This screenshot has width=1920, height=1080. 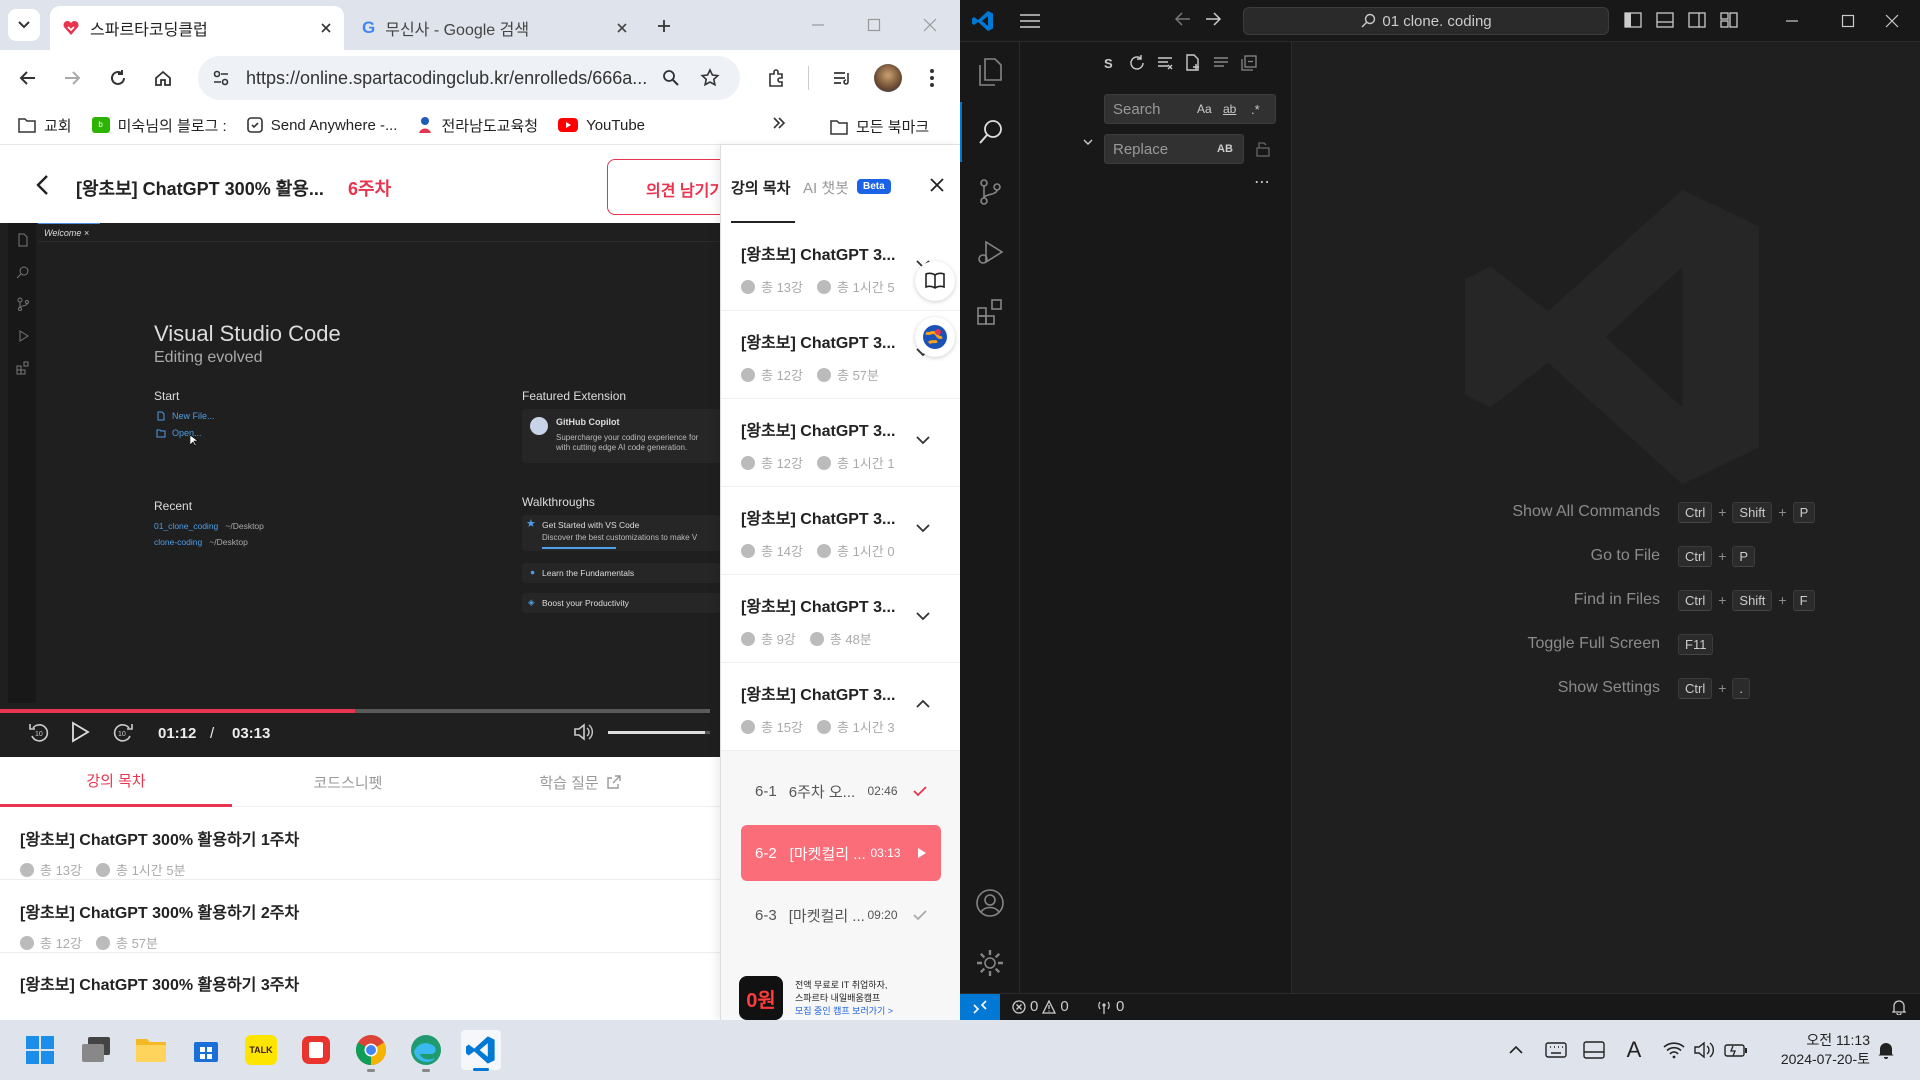 What do you see at coordinates (1262, 182) in the screenshot?
I see `toggle-search-details: ⋯` at bounding box center [1262, 182].